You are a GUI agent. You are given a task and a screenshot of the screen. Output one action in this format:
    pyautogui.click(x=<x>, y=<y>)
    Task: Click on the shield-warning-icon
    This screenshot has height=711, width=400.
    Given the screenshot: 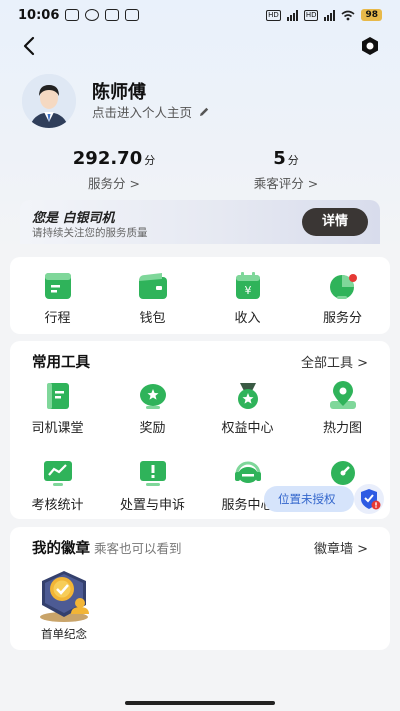 What is the action you would take?
    pyautogui.click(x=371, y=499)
    